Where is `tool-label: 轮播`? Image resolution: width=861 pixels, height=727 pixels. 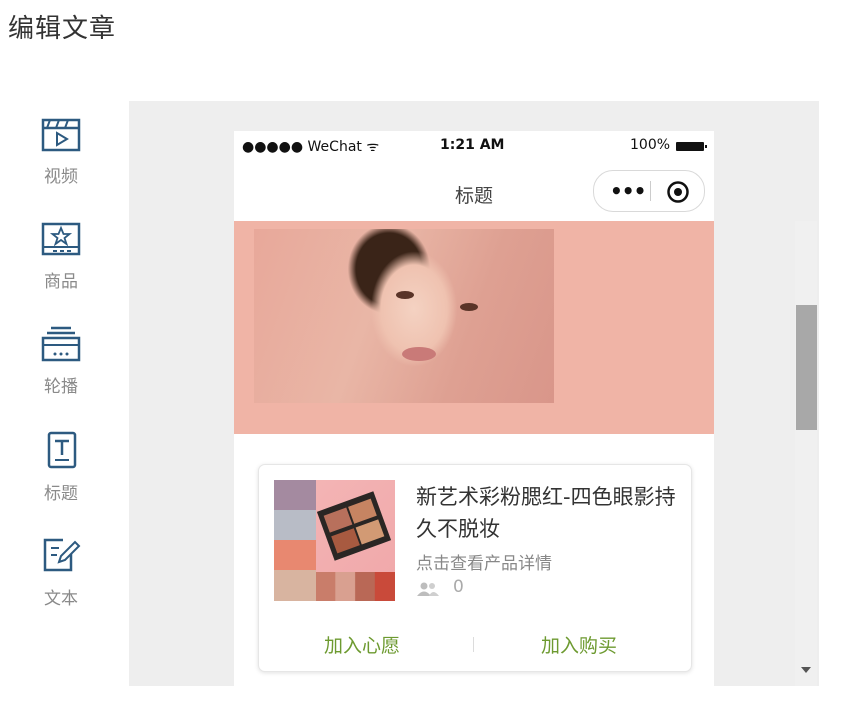 tool-label: 轮播 is located at coordinates (61, 387).